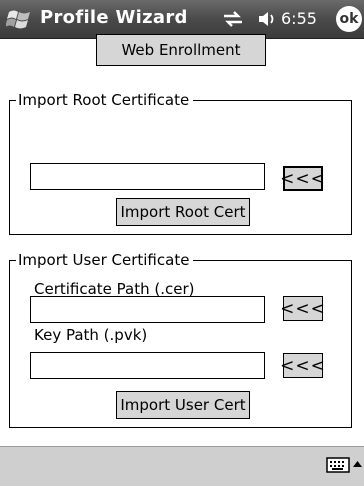 The height and width of the screenshot is (486, 364). I want to click on key-path-label: Key Path (.pvk), so click(91, 335).